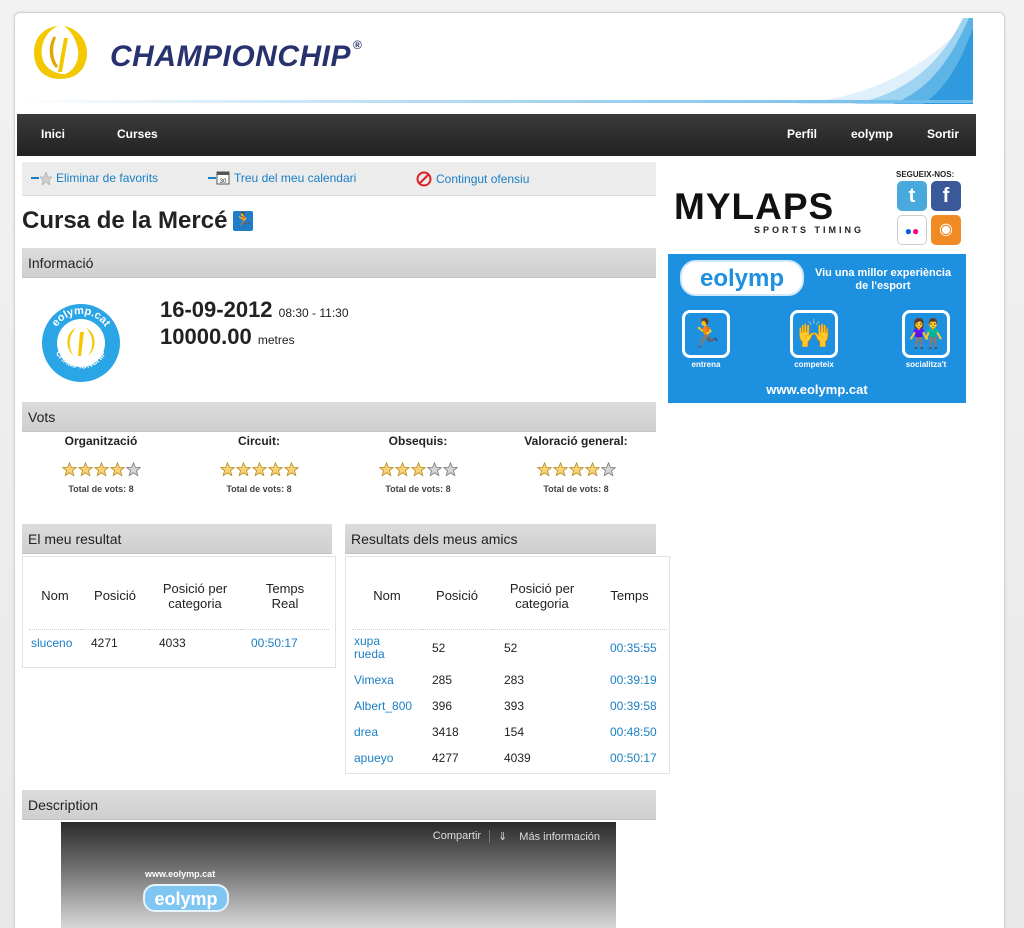 The height and width of the screenshot is (928, 1024). What do you see at coordinates (509, 680) in the screenshot?
I see `table-row: Vimexa 285 283 00:39:19` at bounding box center [509, 680].